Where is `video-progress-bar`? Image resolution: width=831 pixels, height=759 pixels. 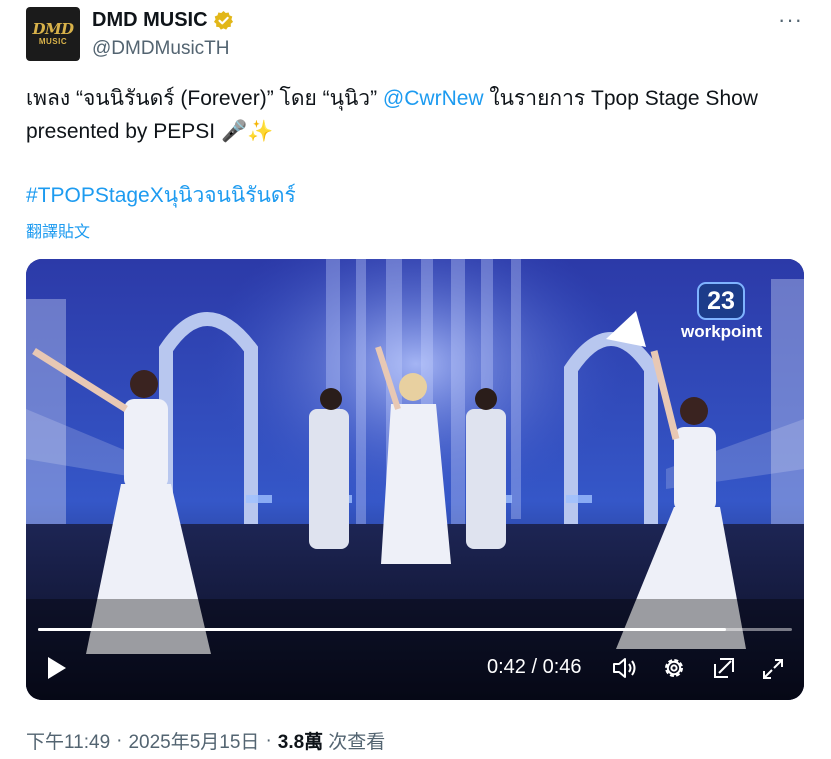 video-progress-bar is located at coordinates (415, 629).